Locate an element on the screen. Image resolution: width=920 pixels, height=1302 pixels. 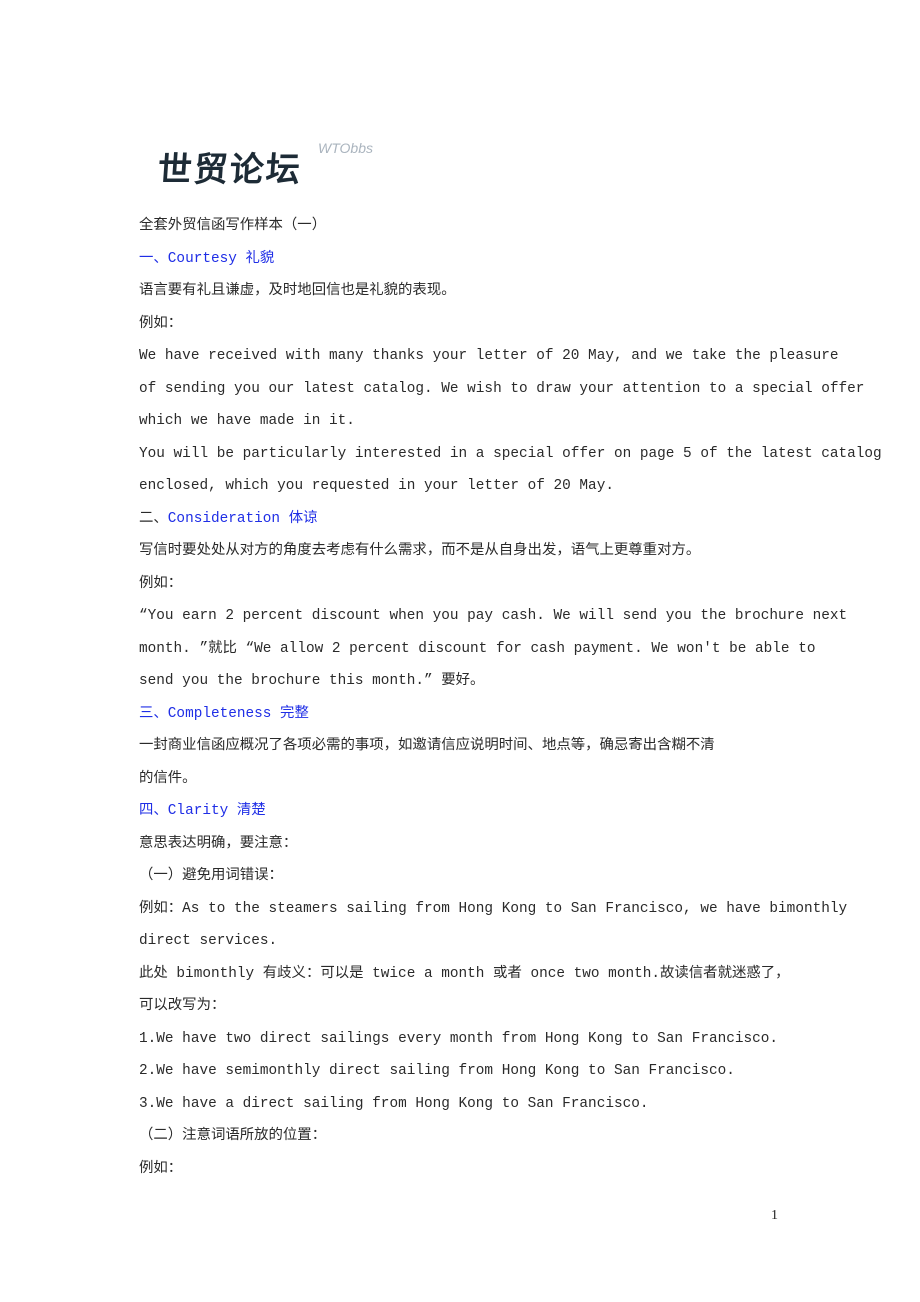
paragraph: 可以改写为： is located at coordinates (182, 1006).